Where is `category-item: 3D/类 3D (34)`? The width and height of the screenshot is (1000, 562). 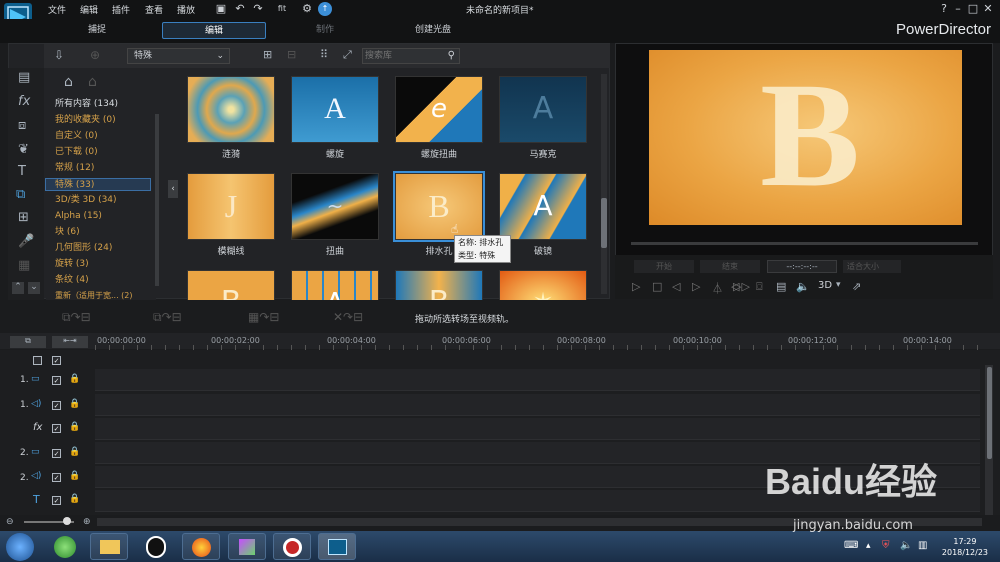
category-item: 3D/类 3D (34) is located at coordinates (86, 200).